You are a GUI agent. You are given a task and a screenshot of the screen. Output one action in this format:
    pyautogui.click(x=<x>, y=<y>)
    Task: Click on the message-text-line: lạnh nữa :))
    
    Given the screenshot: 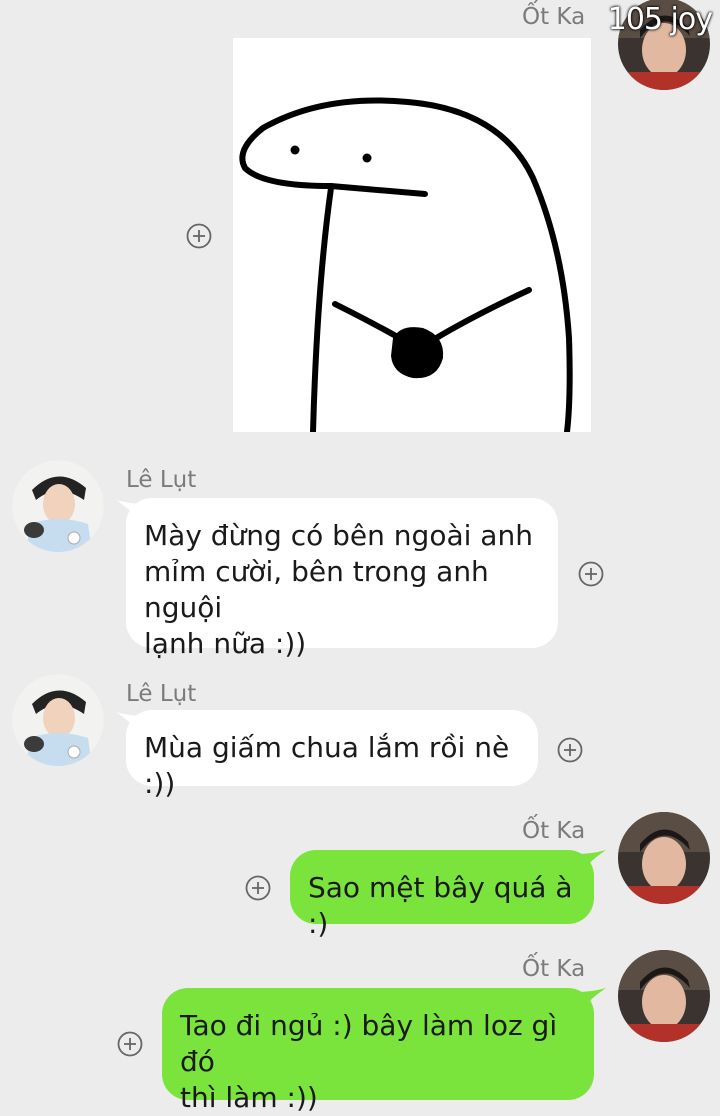 What is the action you would take?
    pyautogui.click(x=225, y=643)
    